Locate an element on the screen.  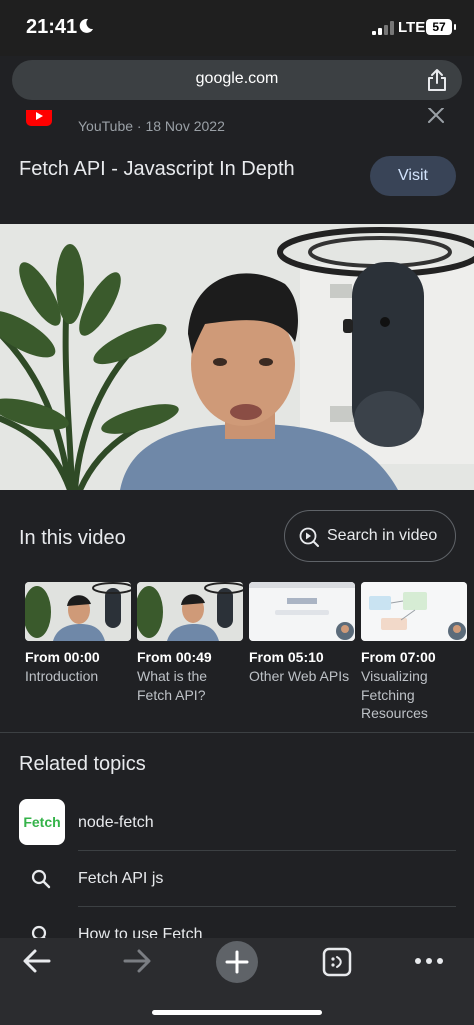
video-source: YouTube · 18 Nov 2022 is located at coordinates (151, 126).